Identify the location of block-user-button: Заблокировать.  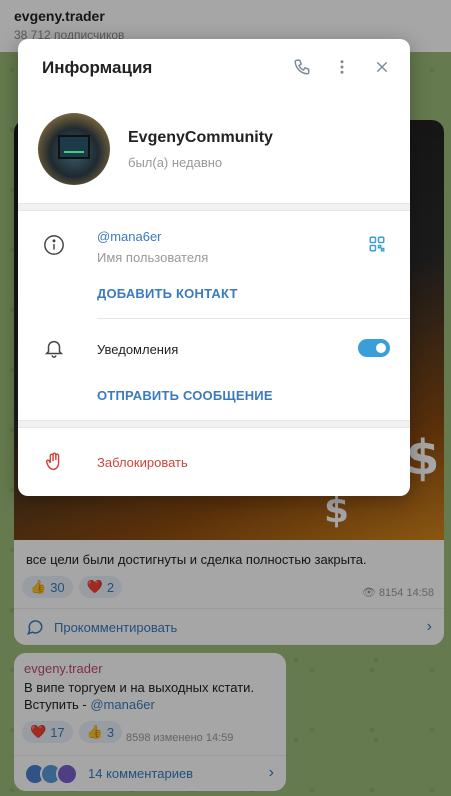
(142, 462).